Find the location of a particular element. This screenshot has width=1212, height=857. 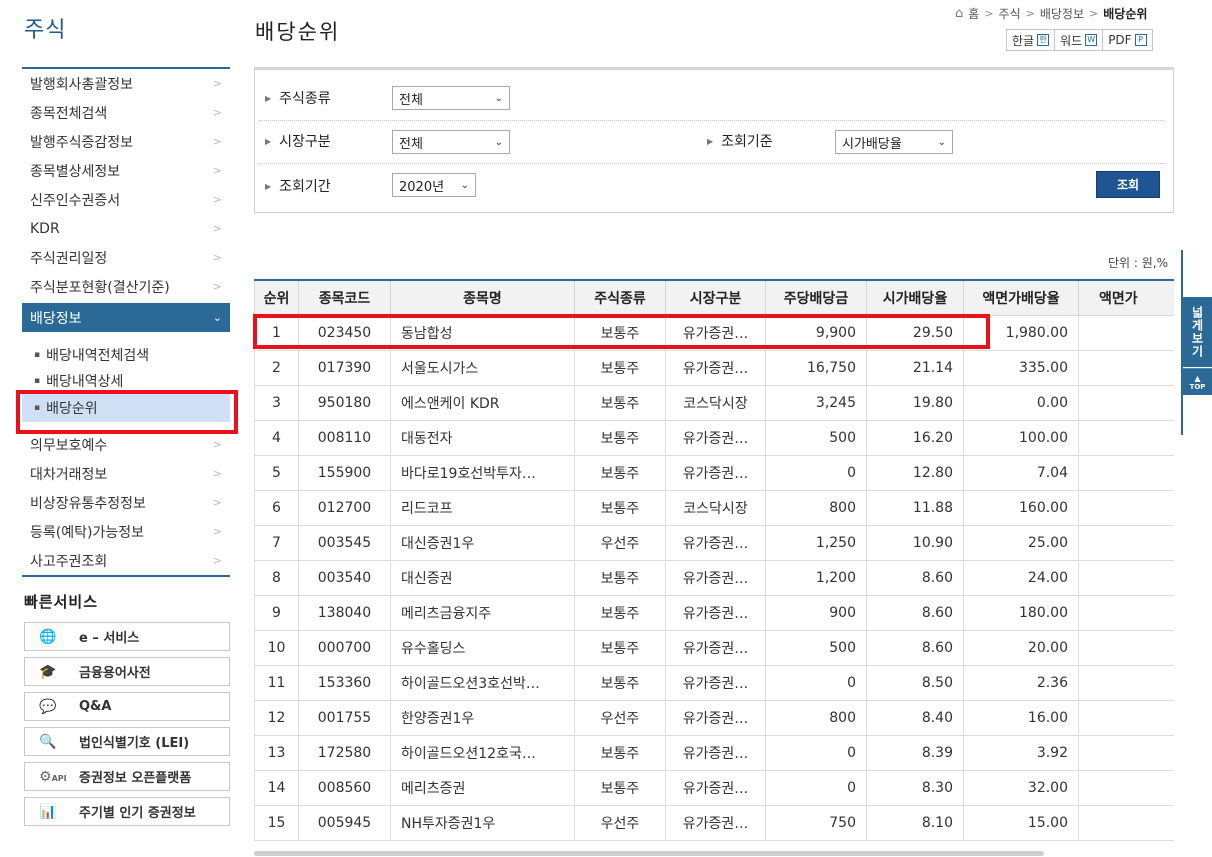

table-row: 6012700리드코프보통주코스닥시장80011.88160.005 is located at coordinates (714, 507).